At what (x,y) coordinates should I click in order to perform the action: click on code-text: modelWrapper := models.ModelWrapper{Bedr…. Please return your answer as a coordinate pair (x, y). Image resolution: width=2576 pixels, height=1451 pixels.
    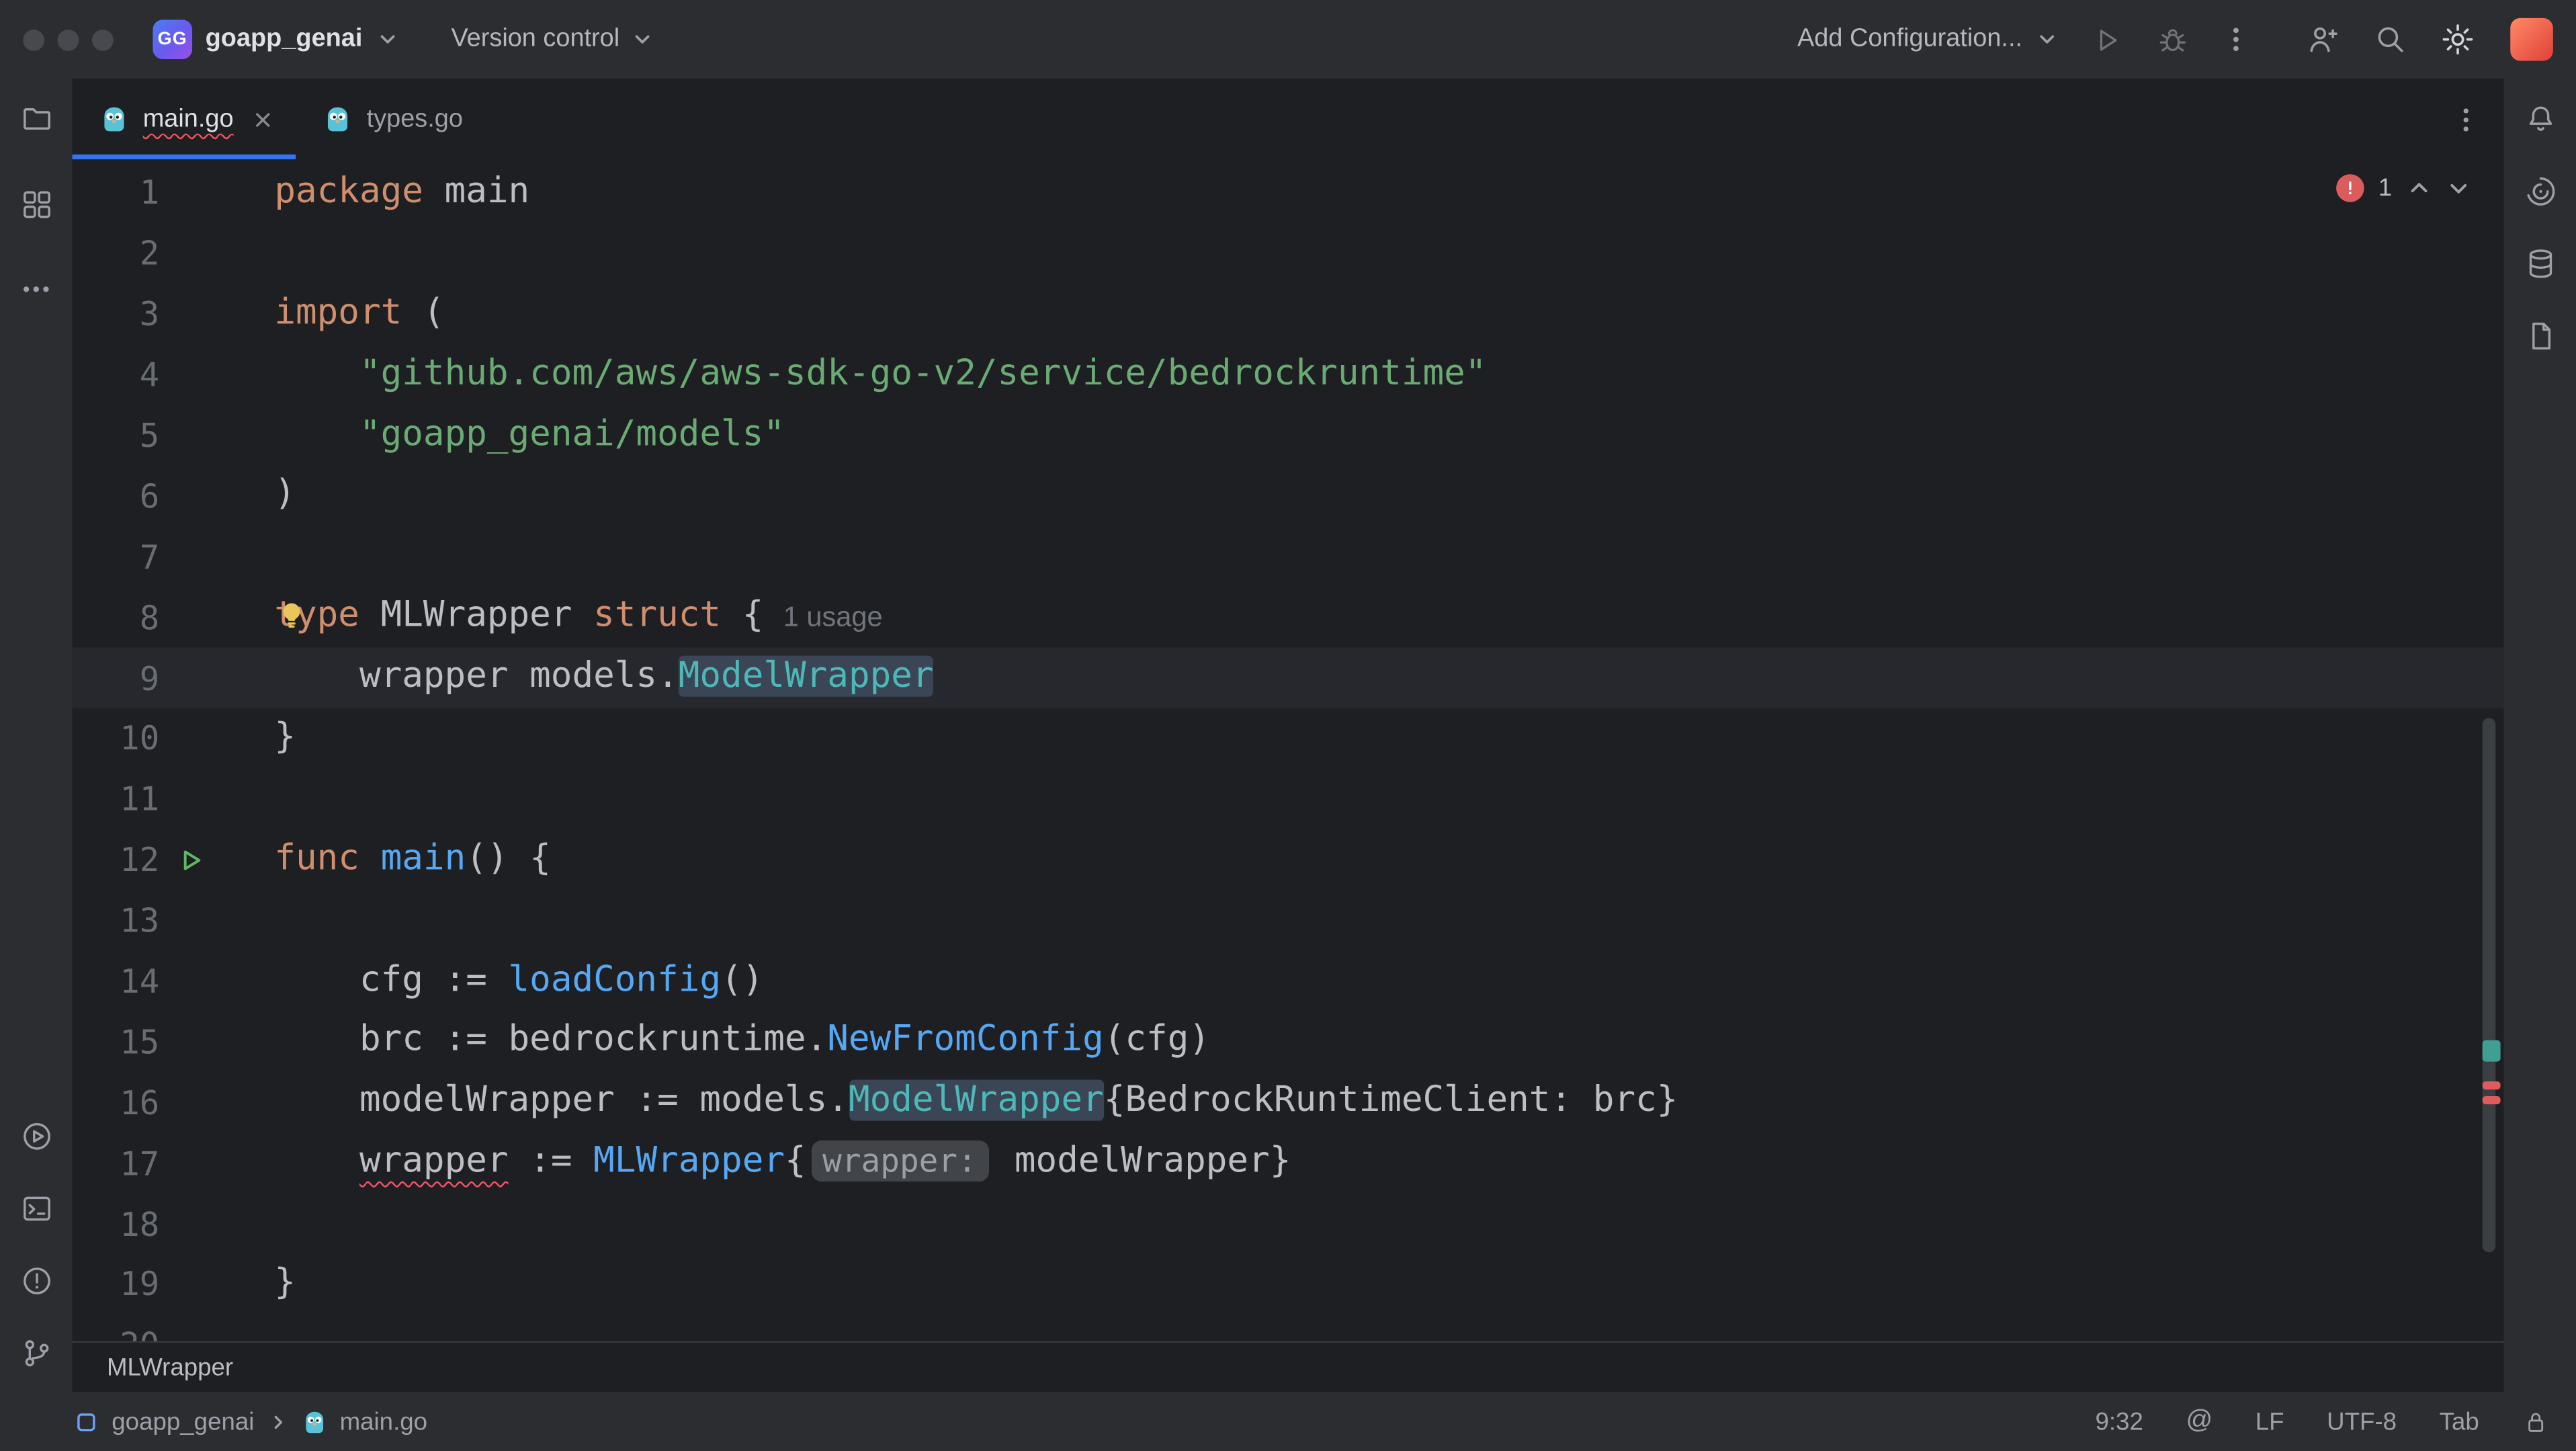
    Looking at the image, I should click on (976, 1102).